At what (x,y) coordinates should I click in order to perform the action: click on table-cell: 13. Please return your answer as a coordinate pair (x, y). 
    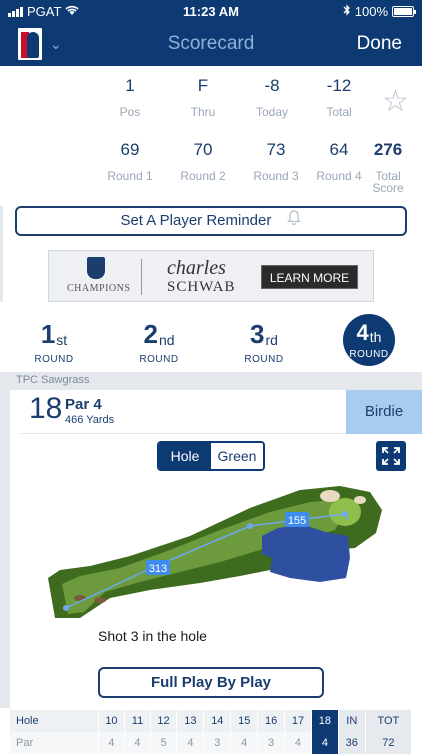
    Looking at the image, I should click on (190, 721).